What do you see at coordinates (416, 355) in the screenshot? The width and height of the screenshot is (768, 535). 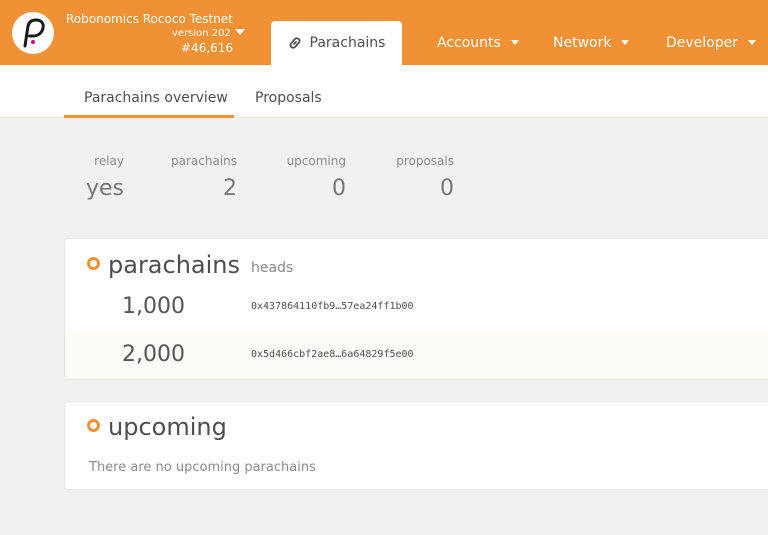 I see `table-row: 2,000 0x5d466cbf2ae8…6a64829f5e00` at bounding box center [416, 355].